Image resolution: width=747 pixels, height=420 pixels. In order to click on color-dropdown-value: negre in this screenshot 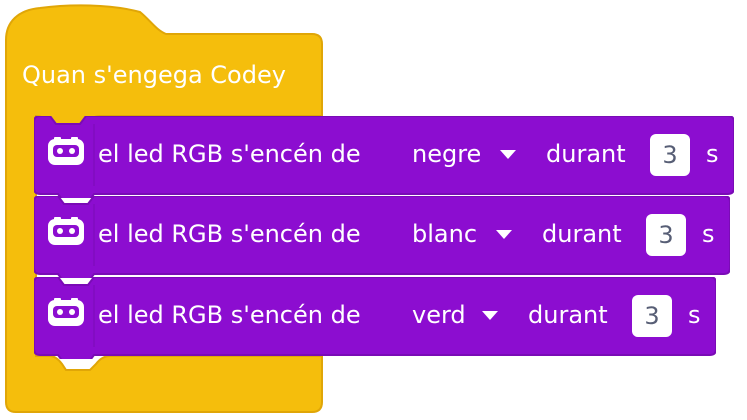, I will do `click(447, 154)`.